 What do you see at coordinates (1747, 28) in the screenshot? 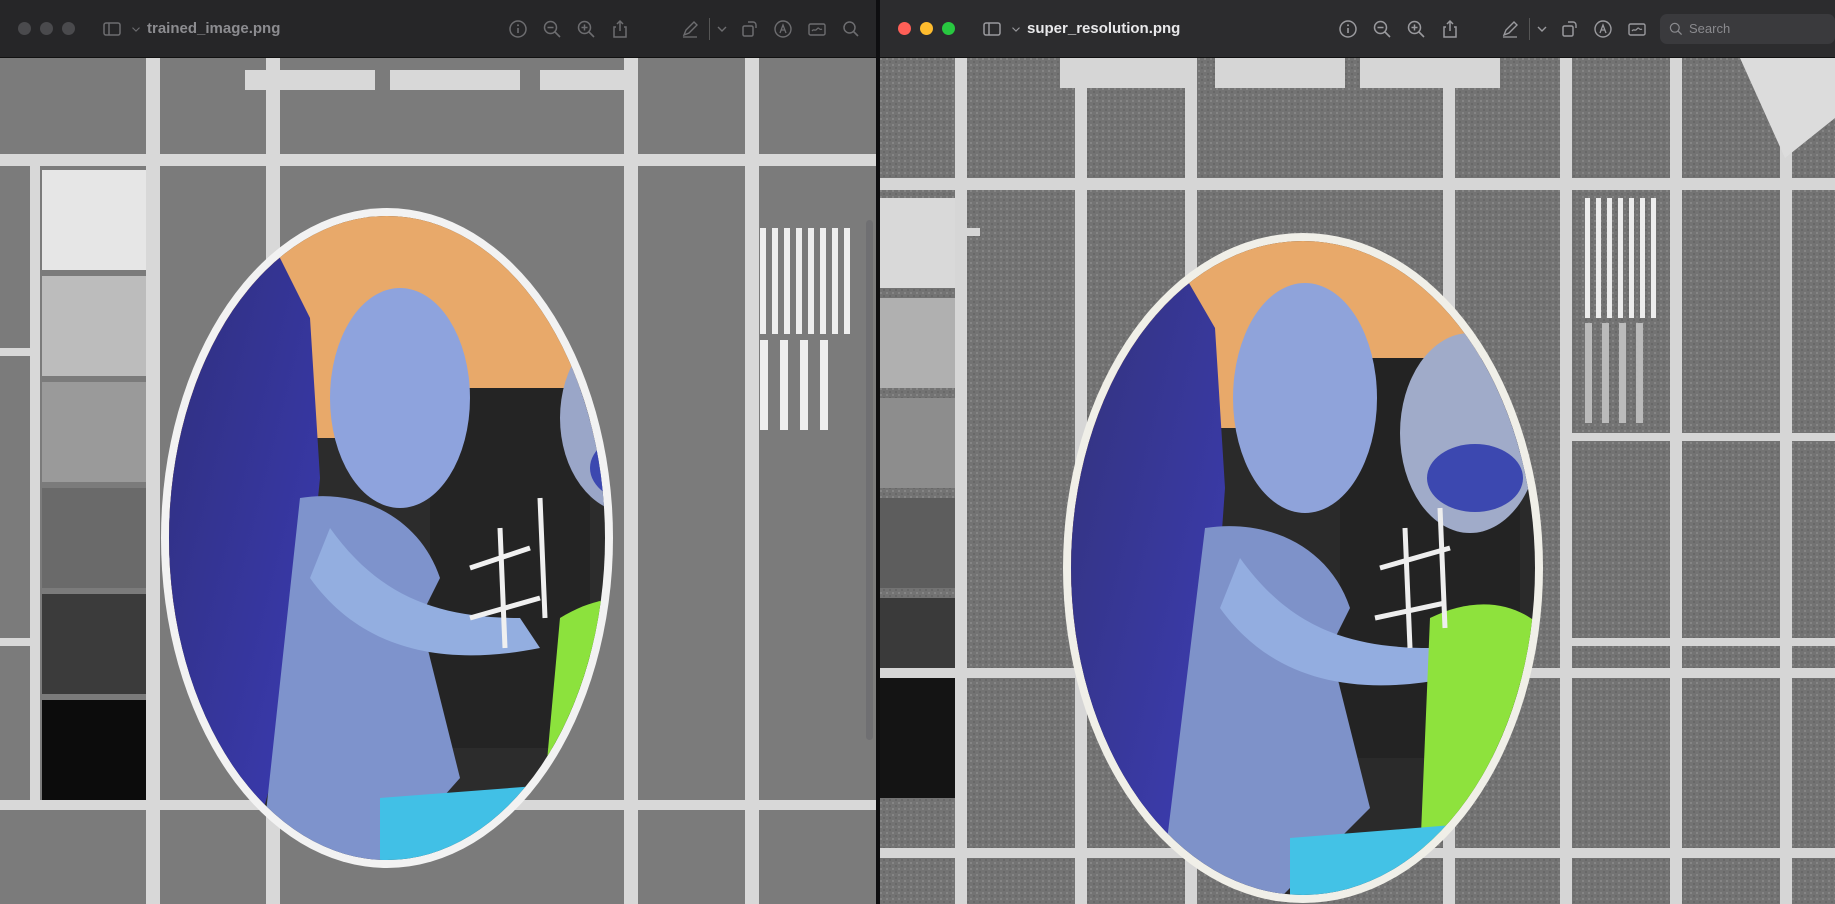
I see `search-field: Search` at bounding box center [1747, 28].